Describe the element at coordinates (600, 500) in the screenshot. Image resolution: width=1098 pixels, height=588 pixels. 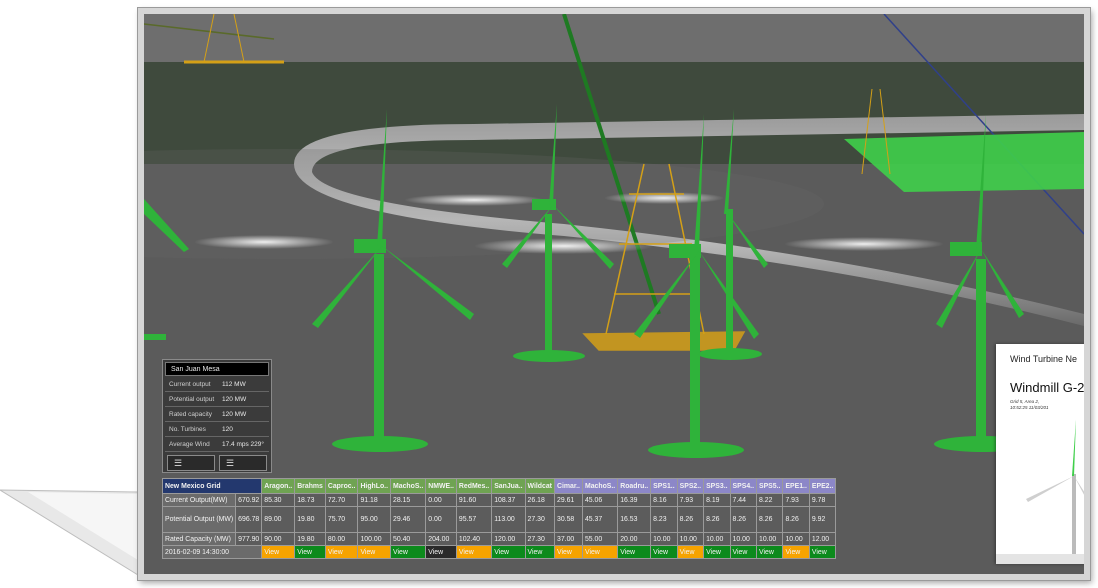
I see `grid-cell: 45.06` at that location.